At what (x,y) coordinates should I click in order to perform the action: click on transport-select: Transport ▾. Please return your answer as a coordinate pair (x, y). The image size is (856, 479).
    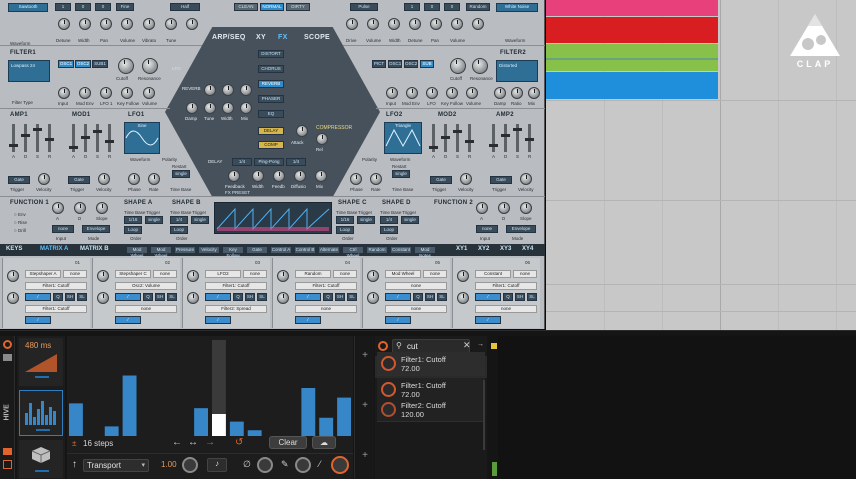
    Looking at the image, I should click on (116, 465).